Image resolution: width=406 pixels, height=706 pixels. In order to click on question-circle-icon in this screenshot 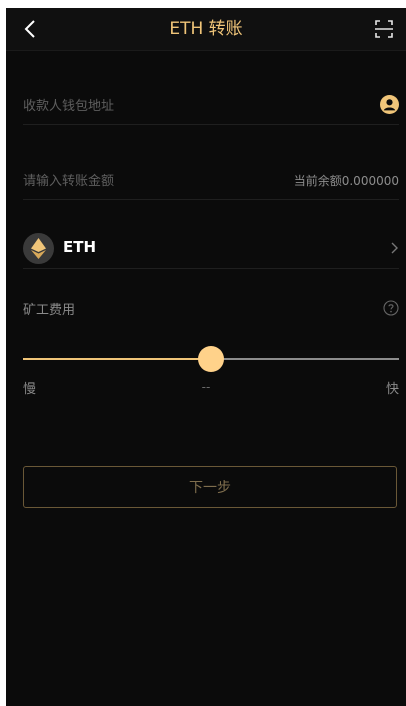, I will do `click(391, 308)`.